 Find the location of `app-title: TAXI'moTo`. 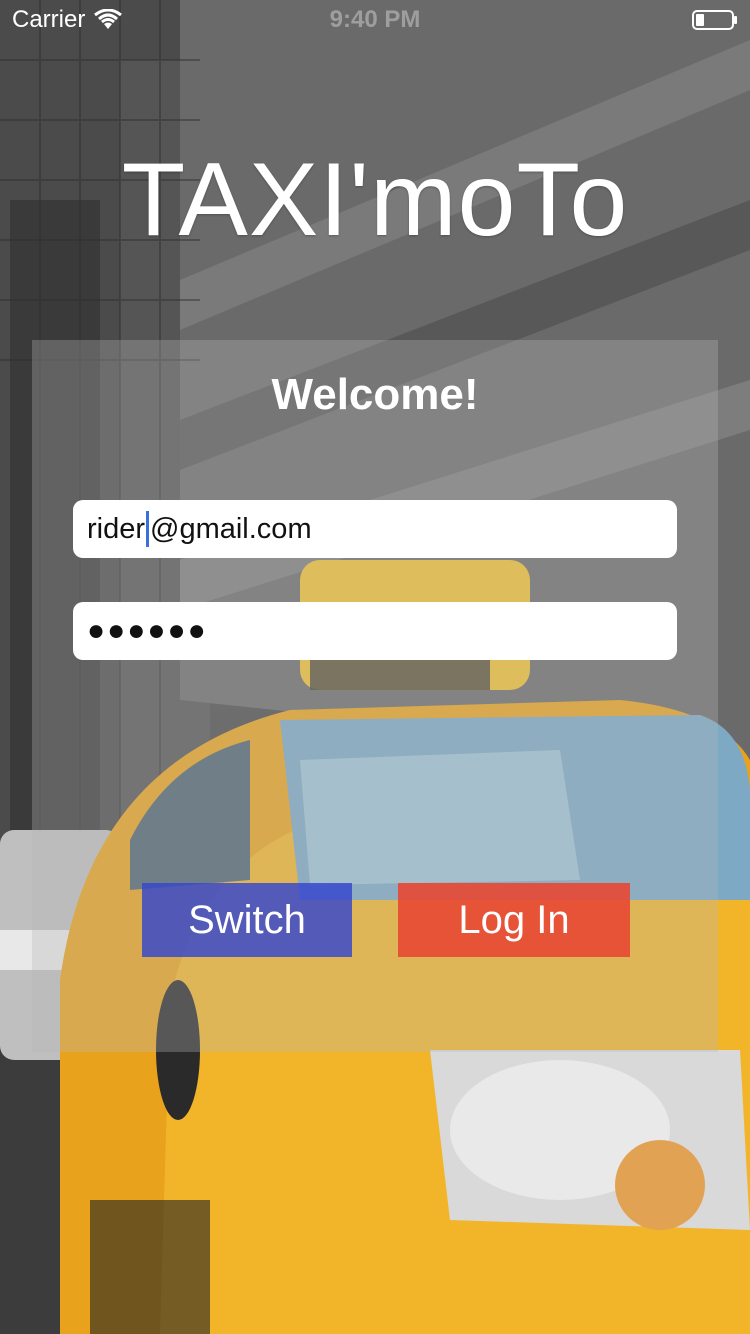

app-title: TAXI'moTo is located at coordinates (375, 200).